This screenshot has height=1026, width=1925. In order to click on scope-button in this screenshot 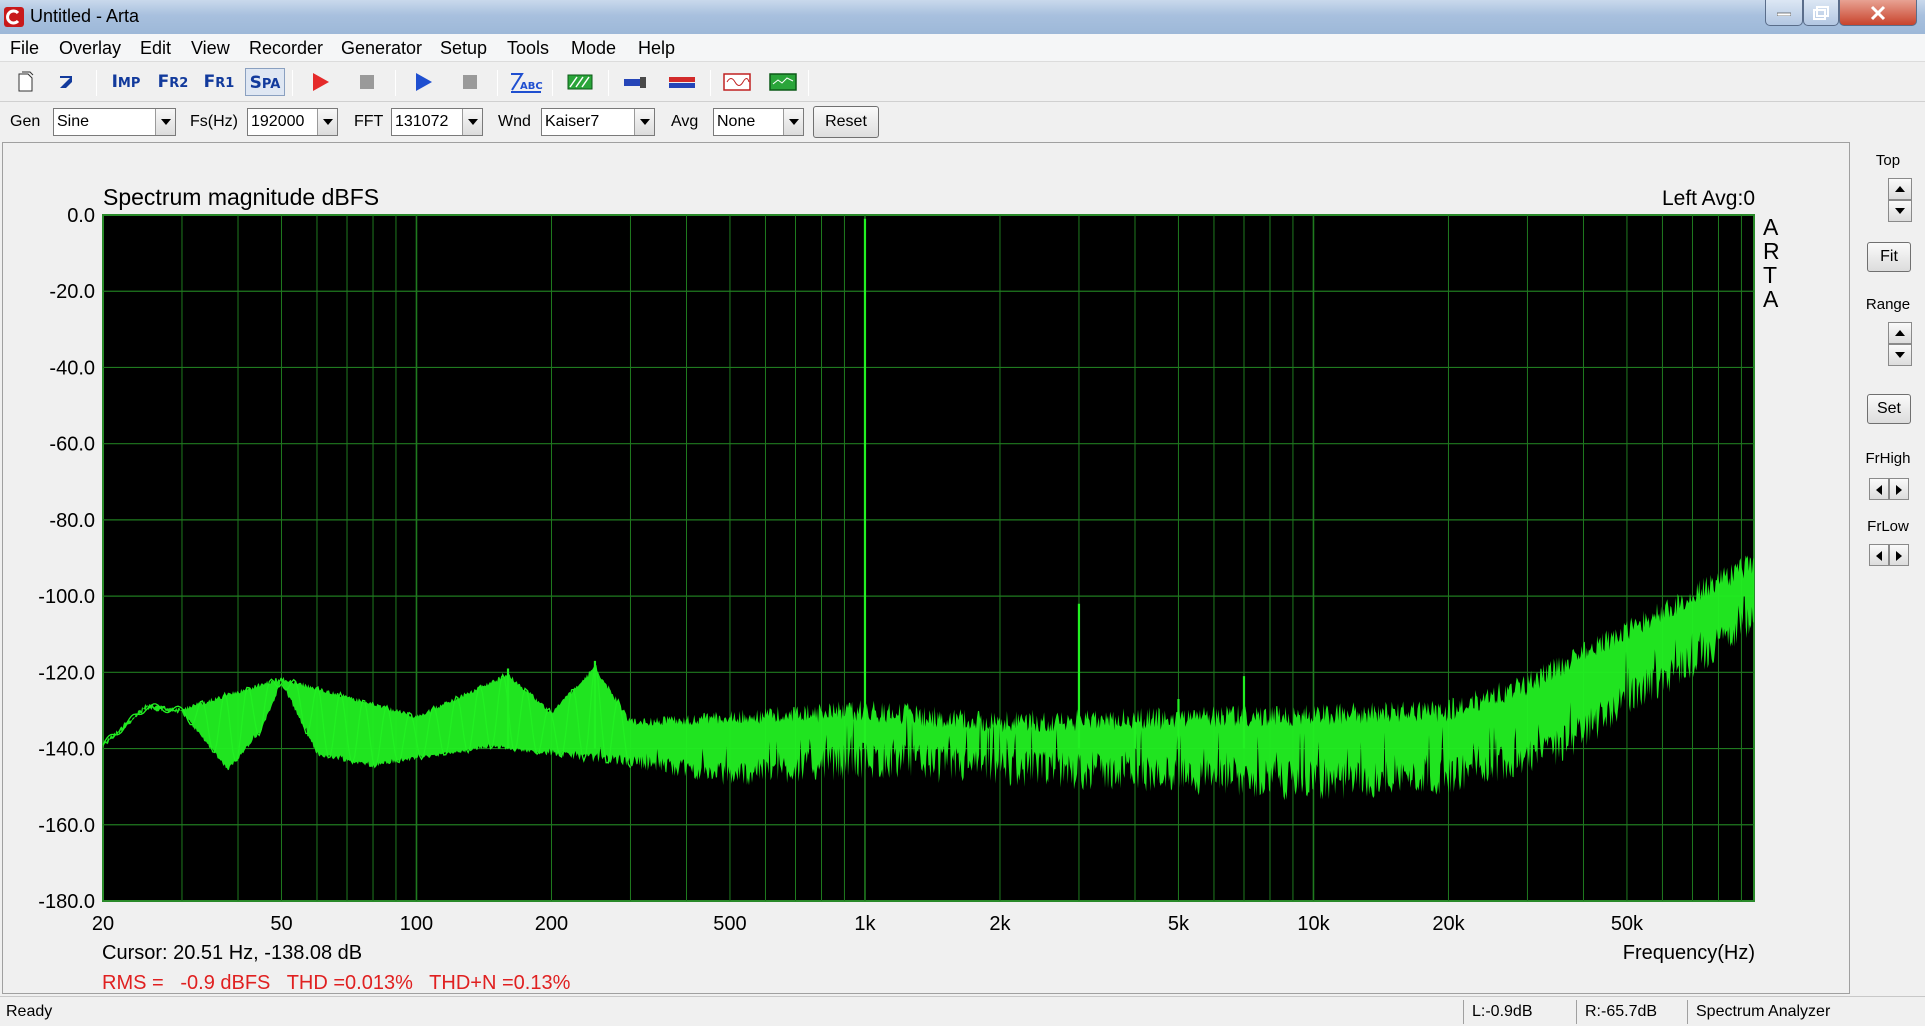, I will do `click(783, 82)`.